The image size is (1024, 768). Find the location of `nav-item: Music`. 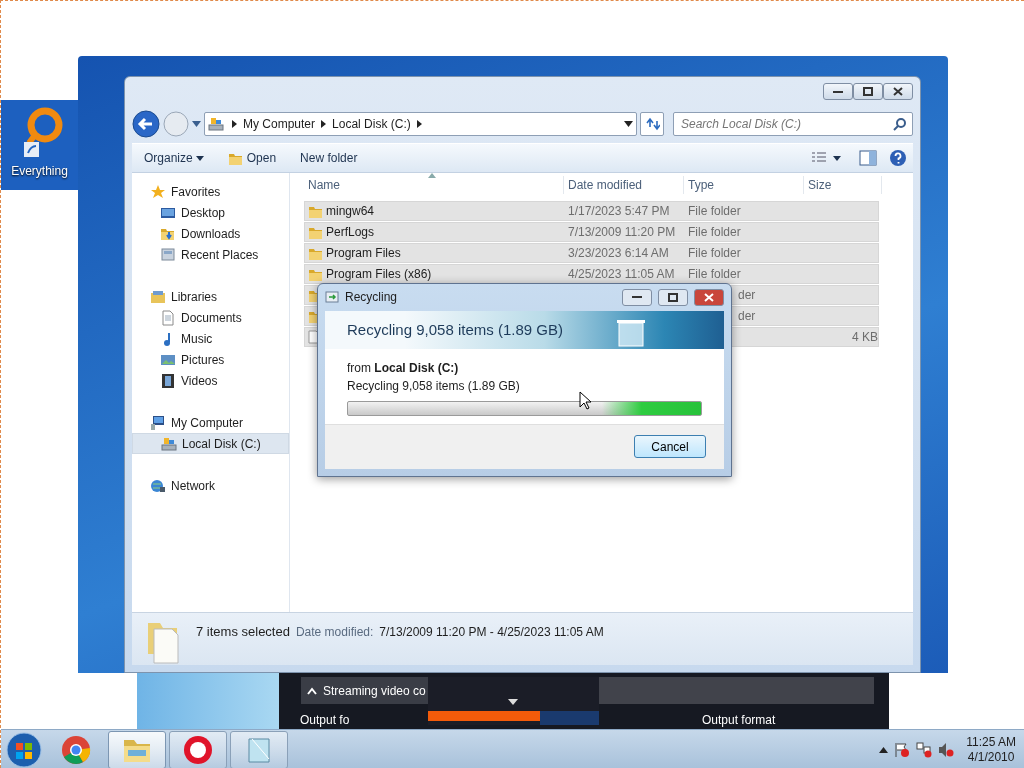

nav-item: Music is located at coordinates (210, 338).